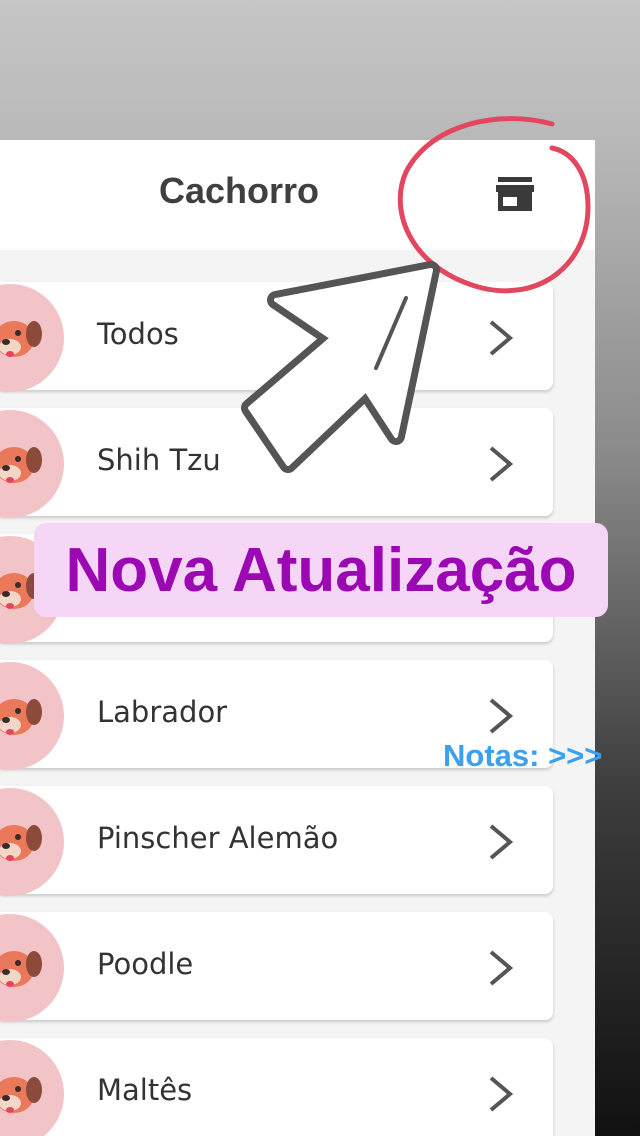 The height and width of the screenshot is (1136, 640). I want to click on list-item-label: Maltês, so click(145, 1090).